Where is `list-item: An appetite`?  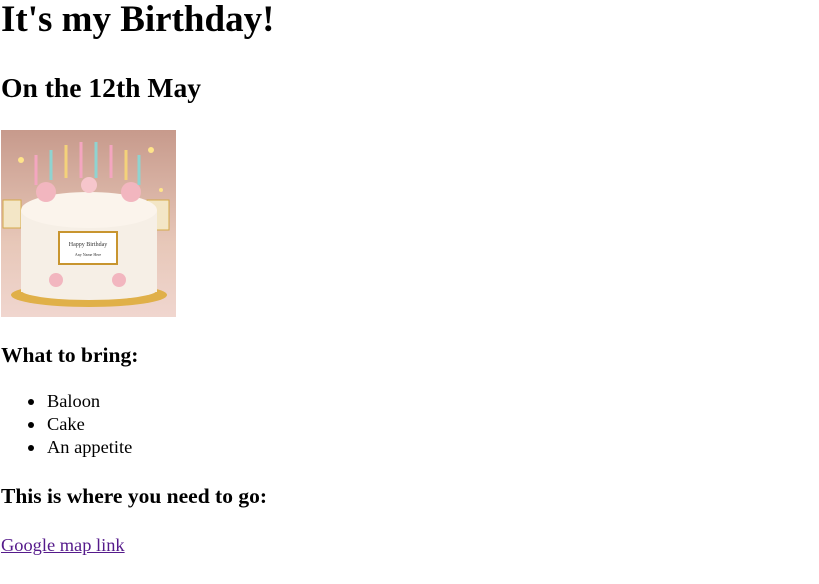 list-item: An appetite is located at coordinates (80, 447).